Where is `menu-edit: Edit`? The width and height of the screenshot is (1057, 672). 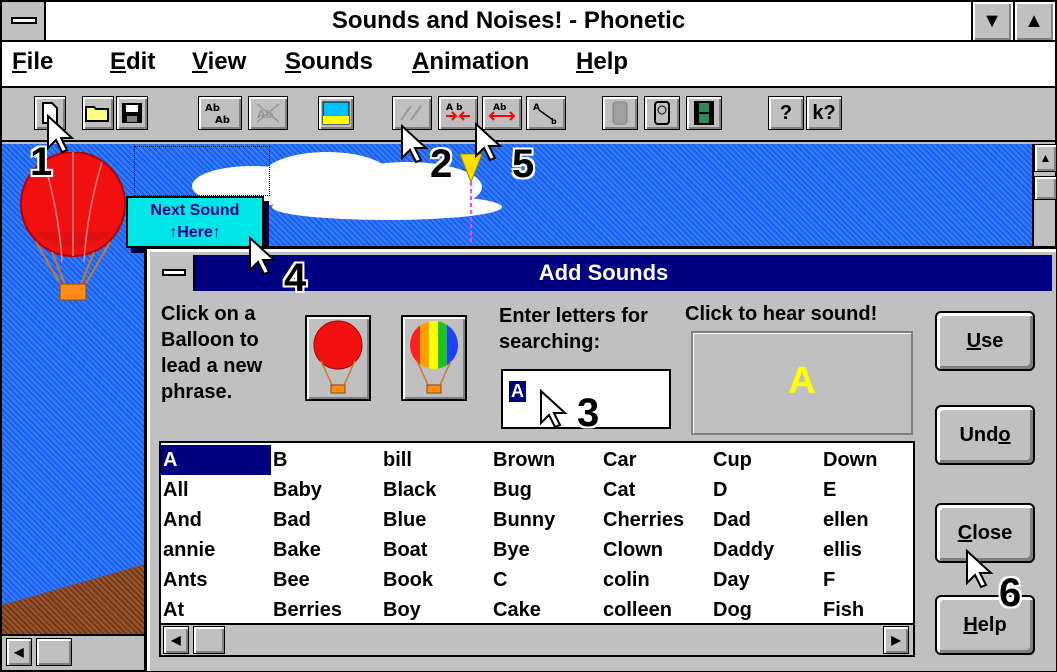 menu-edit: Edit is located at coordinates (132, 62).